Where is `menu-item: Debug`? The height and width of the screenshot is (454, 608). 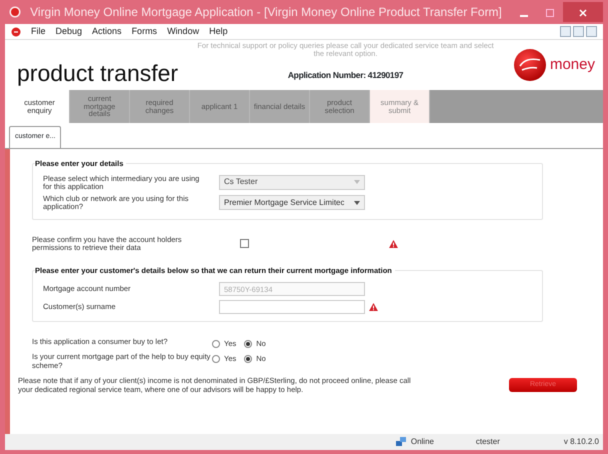 menu-item: Debug is located at coordinates (69, 31).